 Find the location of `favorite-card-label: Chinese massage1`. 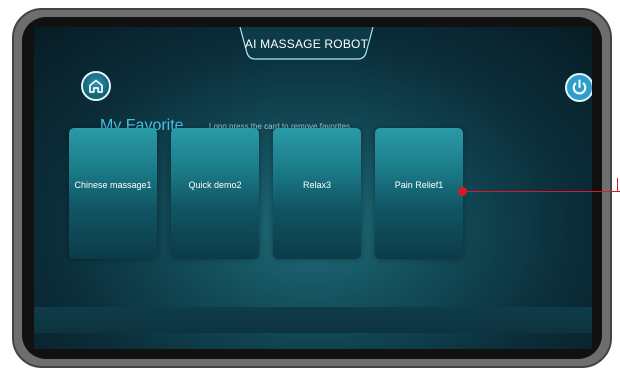

favorite-card-label: Chinese massage1 is located at coordinates (113, 185).